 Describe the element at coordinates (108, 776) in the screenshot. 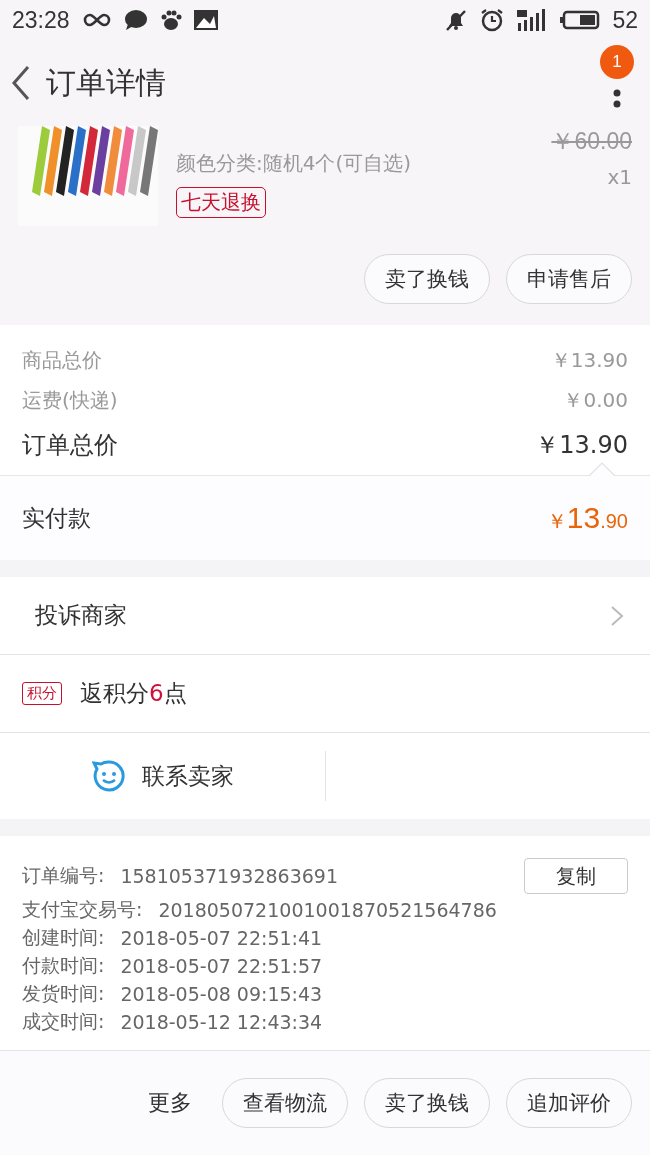

I see `smiley-bubble-icon` at that location.